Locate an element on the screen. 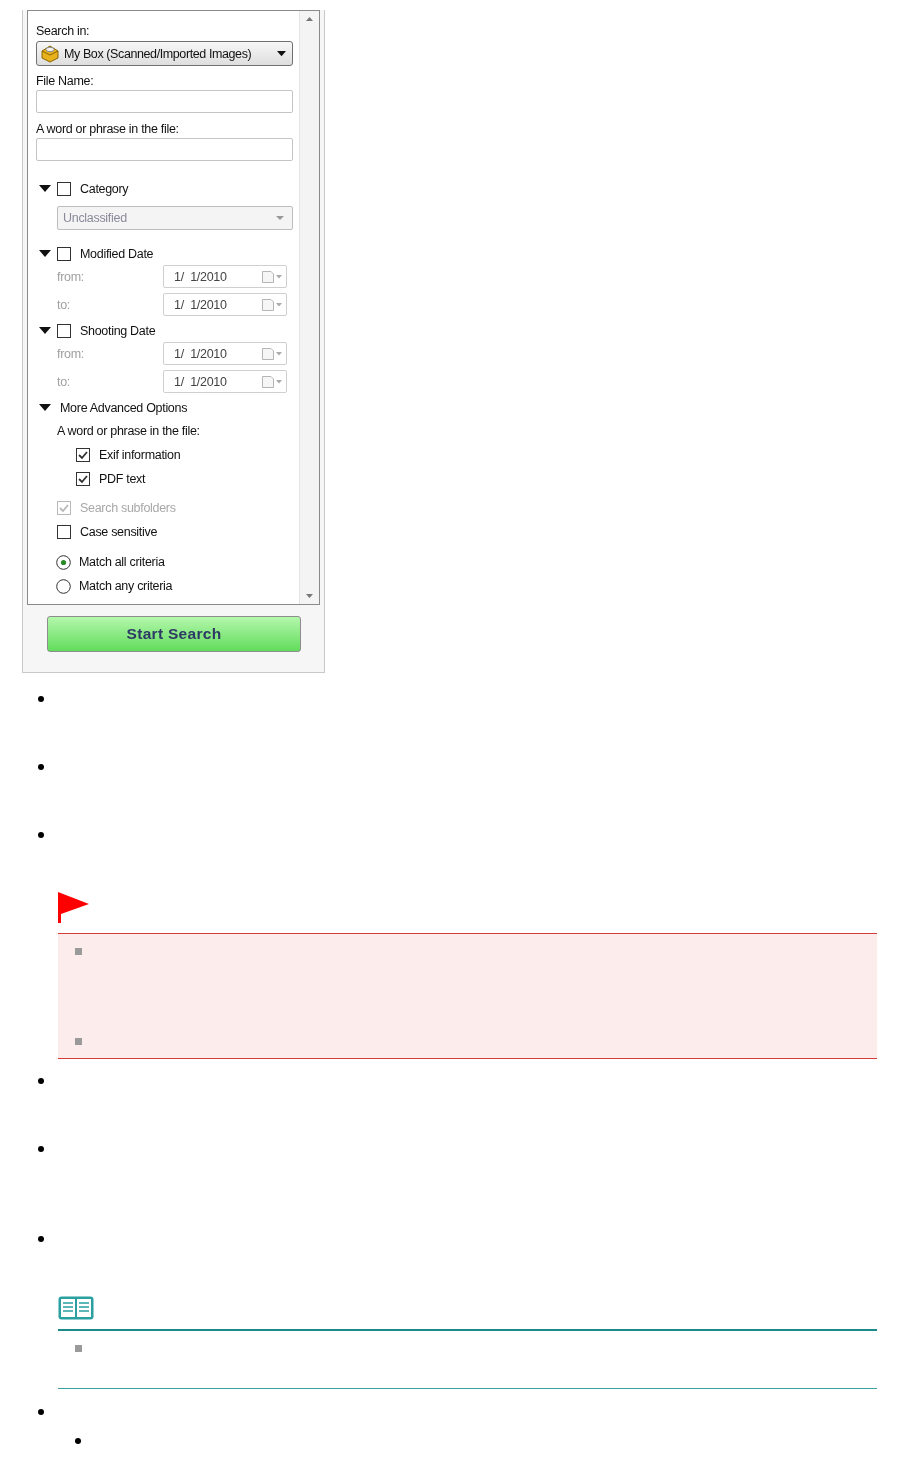 The image size is (900, 1471). book-icon is located at coordinates (76, 1308).